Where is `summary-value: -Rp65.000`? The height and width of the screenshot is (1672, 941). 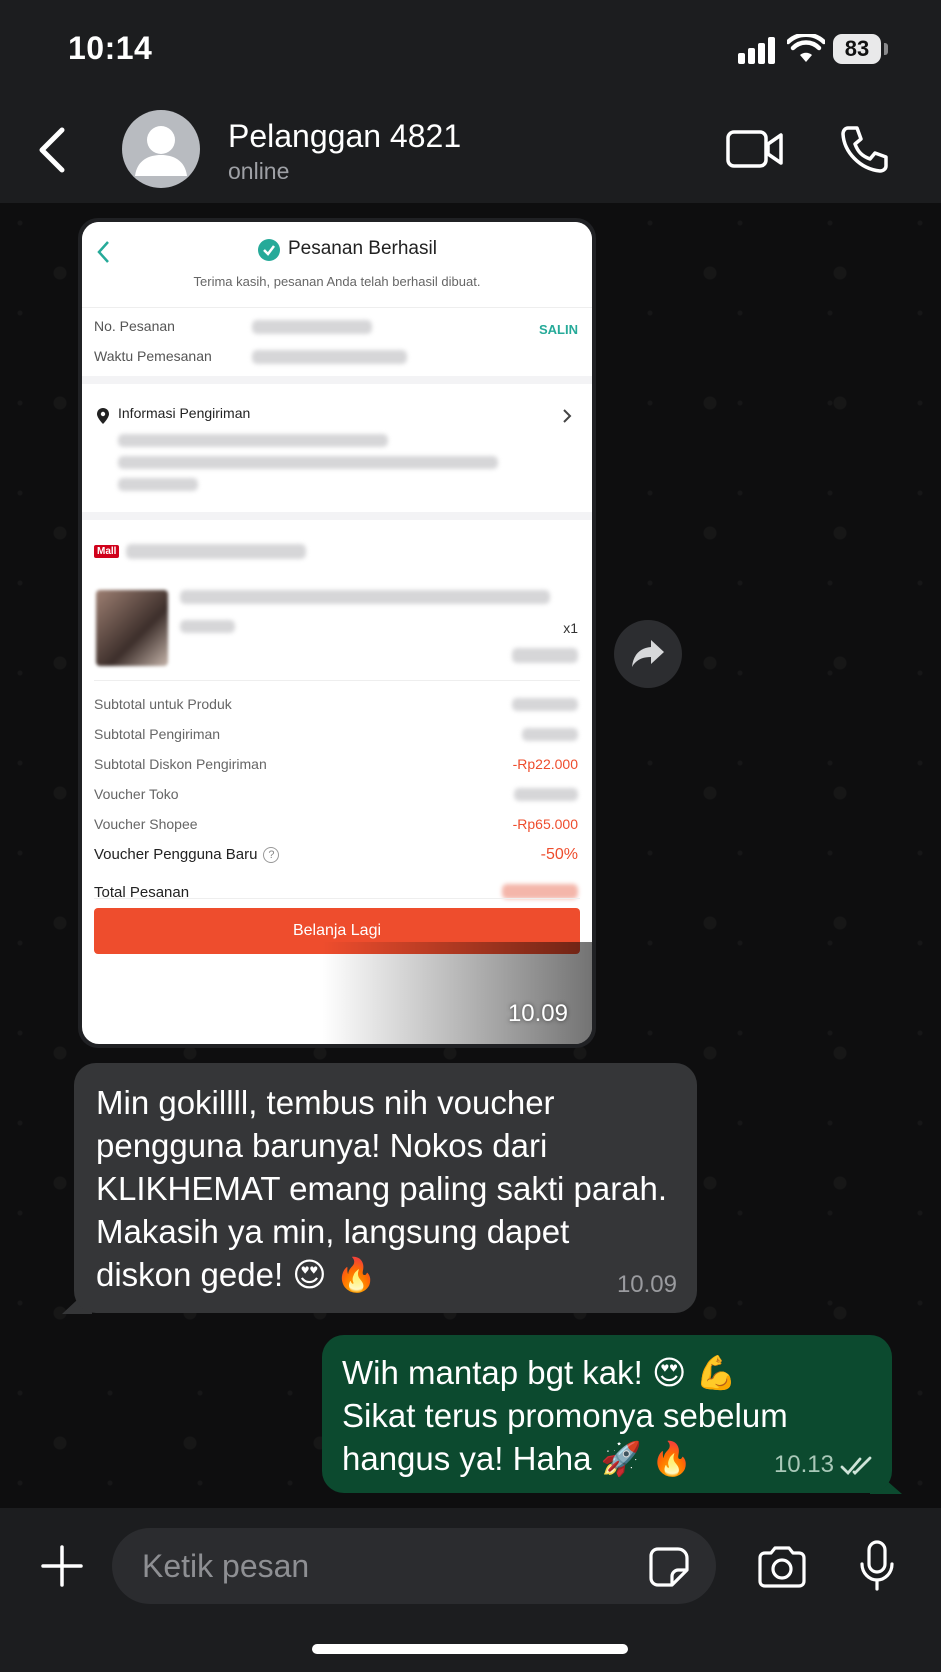
summary-value: -Rp65.000 is located at coordinates (545, 824).